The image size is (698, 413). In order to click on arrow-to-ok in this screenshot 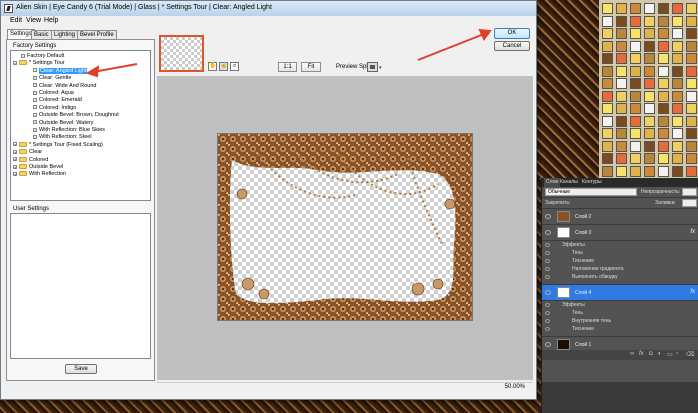, I will do `click(451, 47)`.